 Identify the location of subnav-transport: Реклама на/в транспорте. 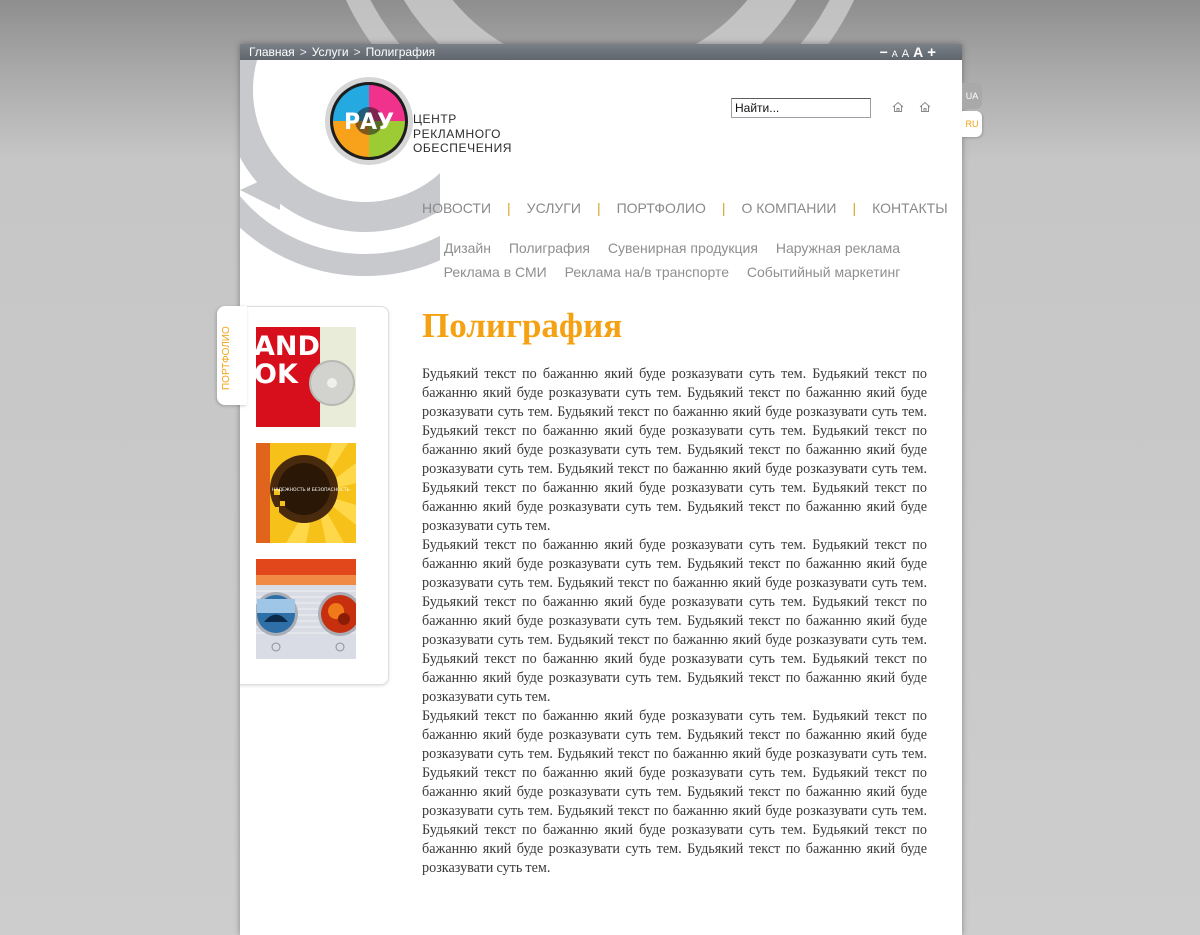
(647, 272).